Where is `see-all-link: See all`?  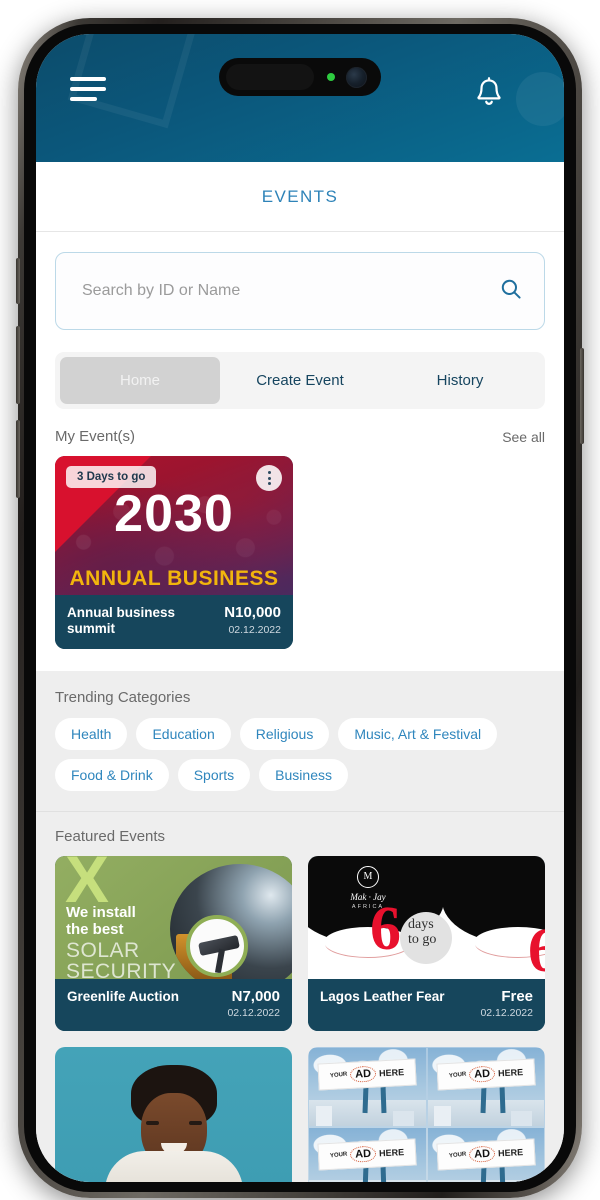 see-all-link: See all is located at coordinates (523, 437).